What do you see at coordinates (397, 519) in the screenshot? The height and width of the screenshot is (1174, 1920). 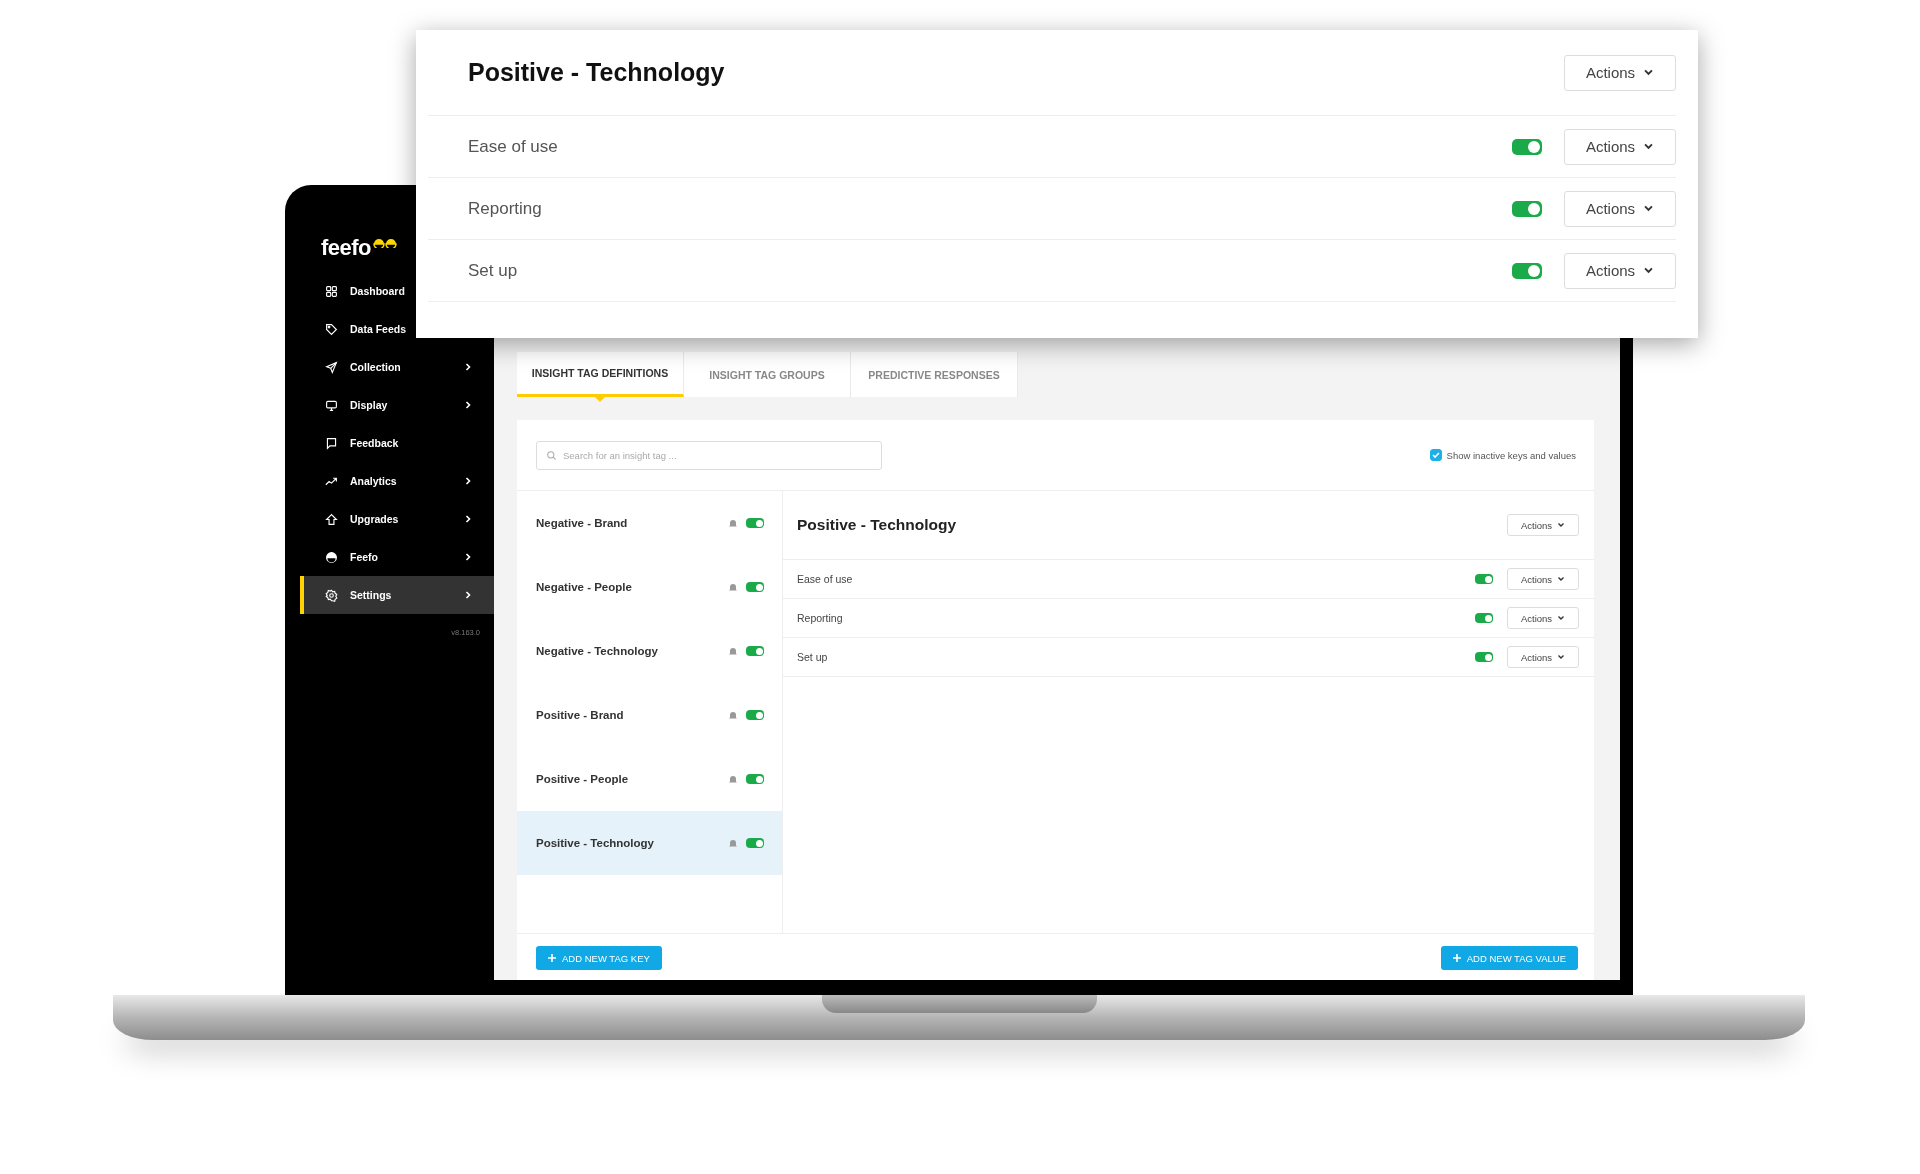 I see `sidebar-item: Upgrades` at bounding box center [397, 519].